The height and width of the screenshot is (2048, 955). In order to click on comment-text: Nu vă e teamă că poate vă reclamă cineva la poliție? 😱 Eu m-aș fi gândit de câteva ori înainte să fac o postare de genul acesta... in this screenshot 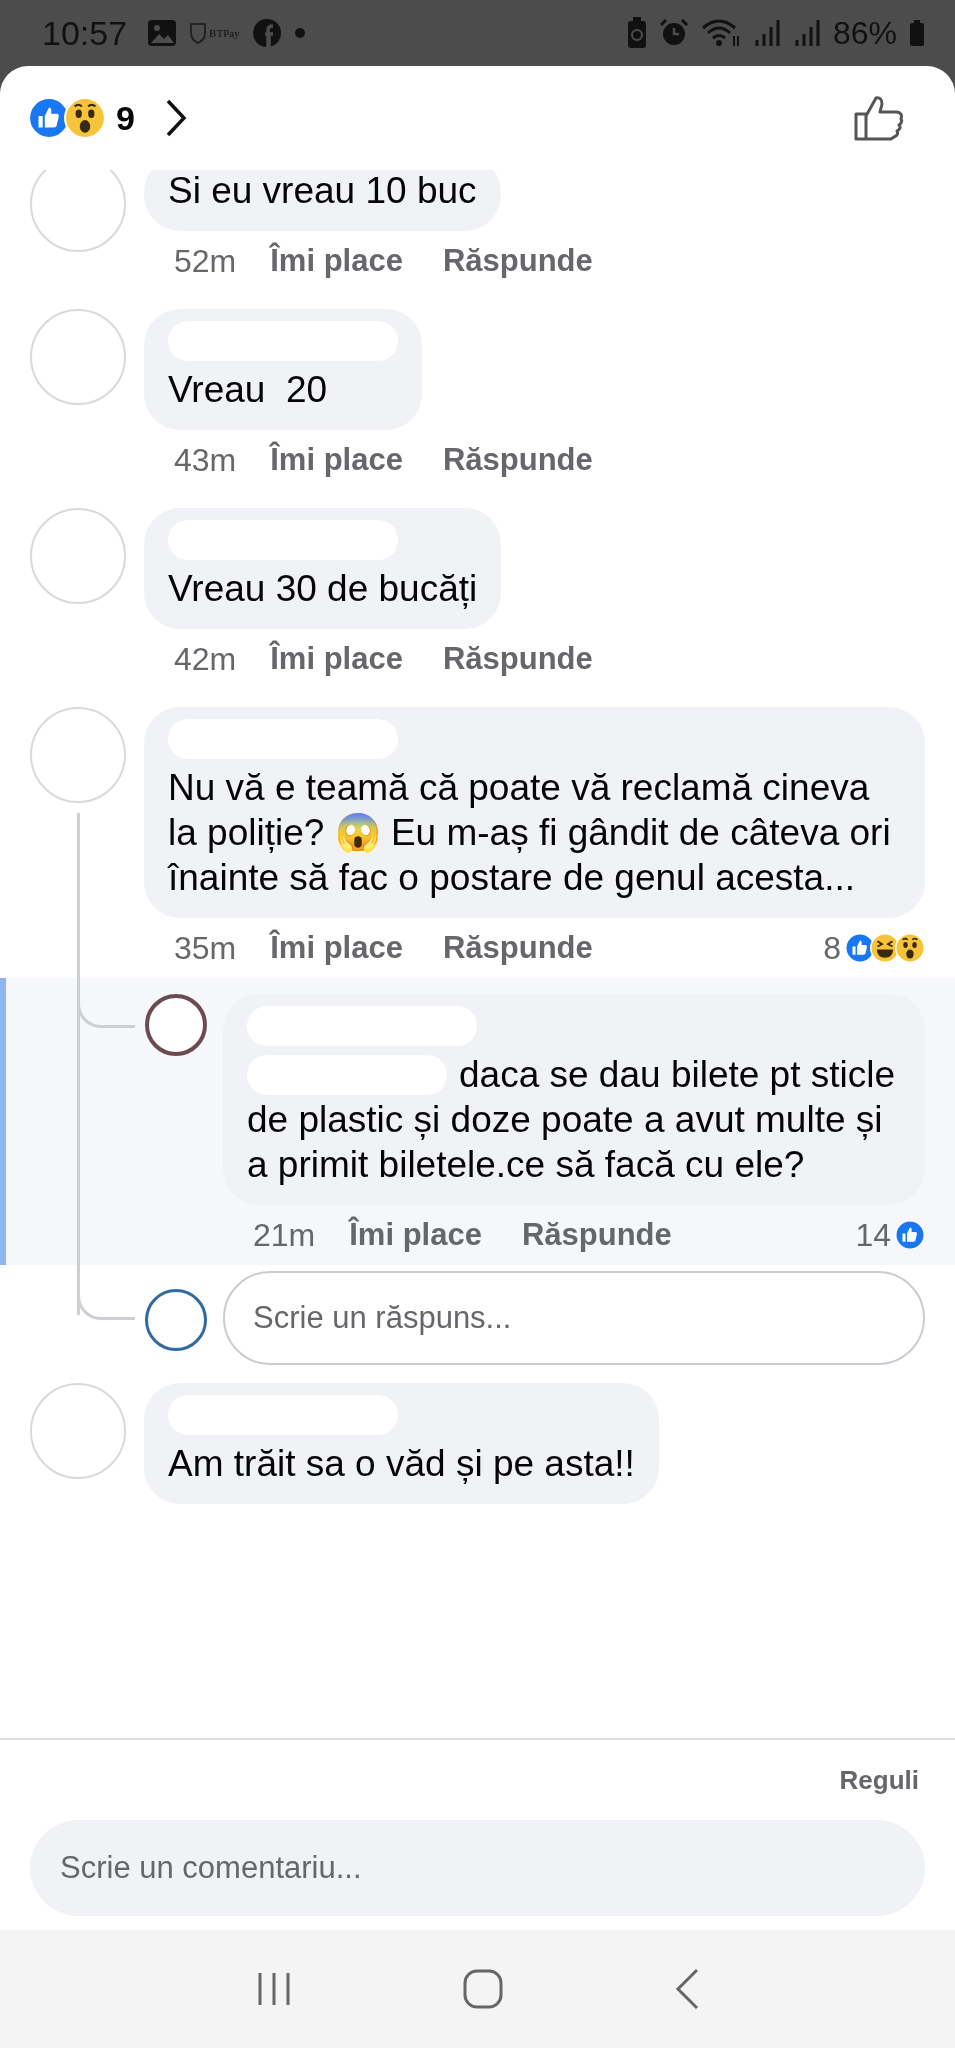, I will do `click(530, 833)`.